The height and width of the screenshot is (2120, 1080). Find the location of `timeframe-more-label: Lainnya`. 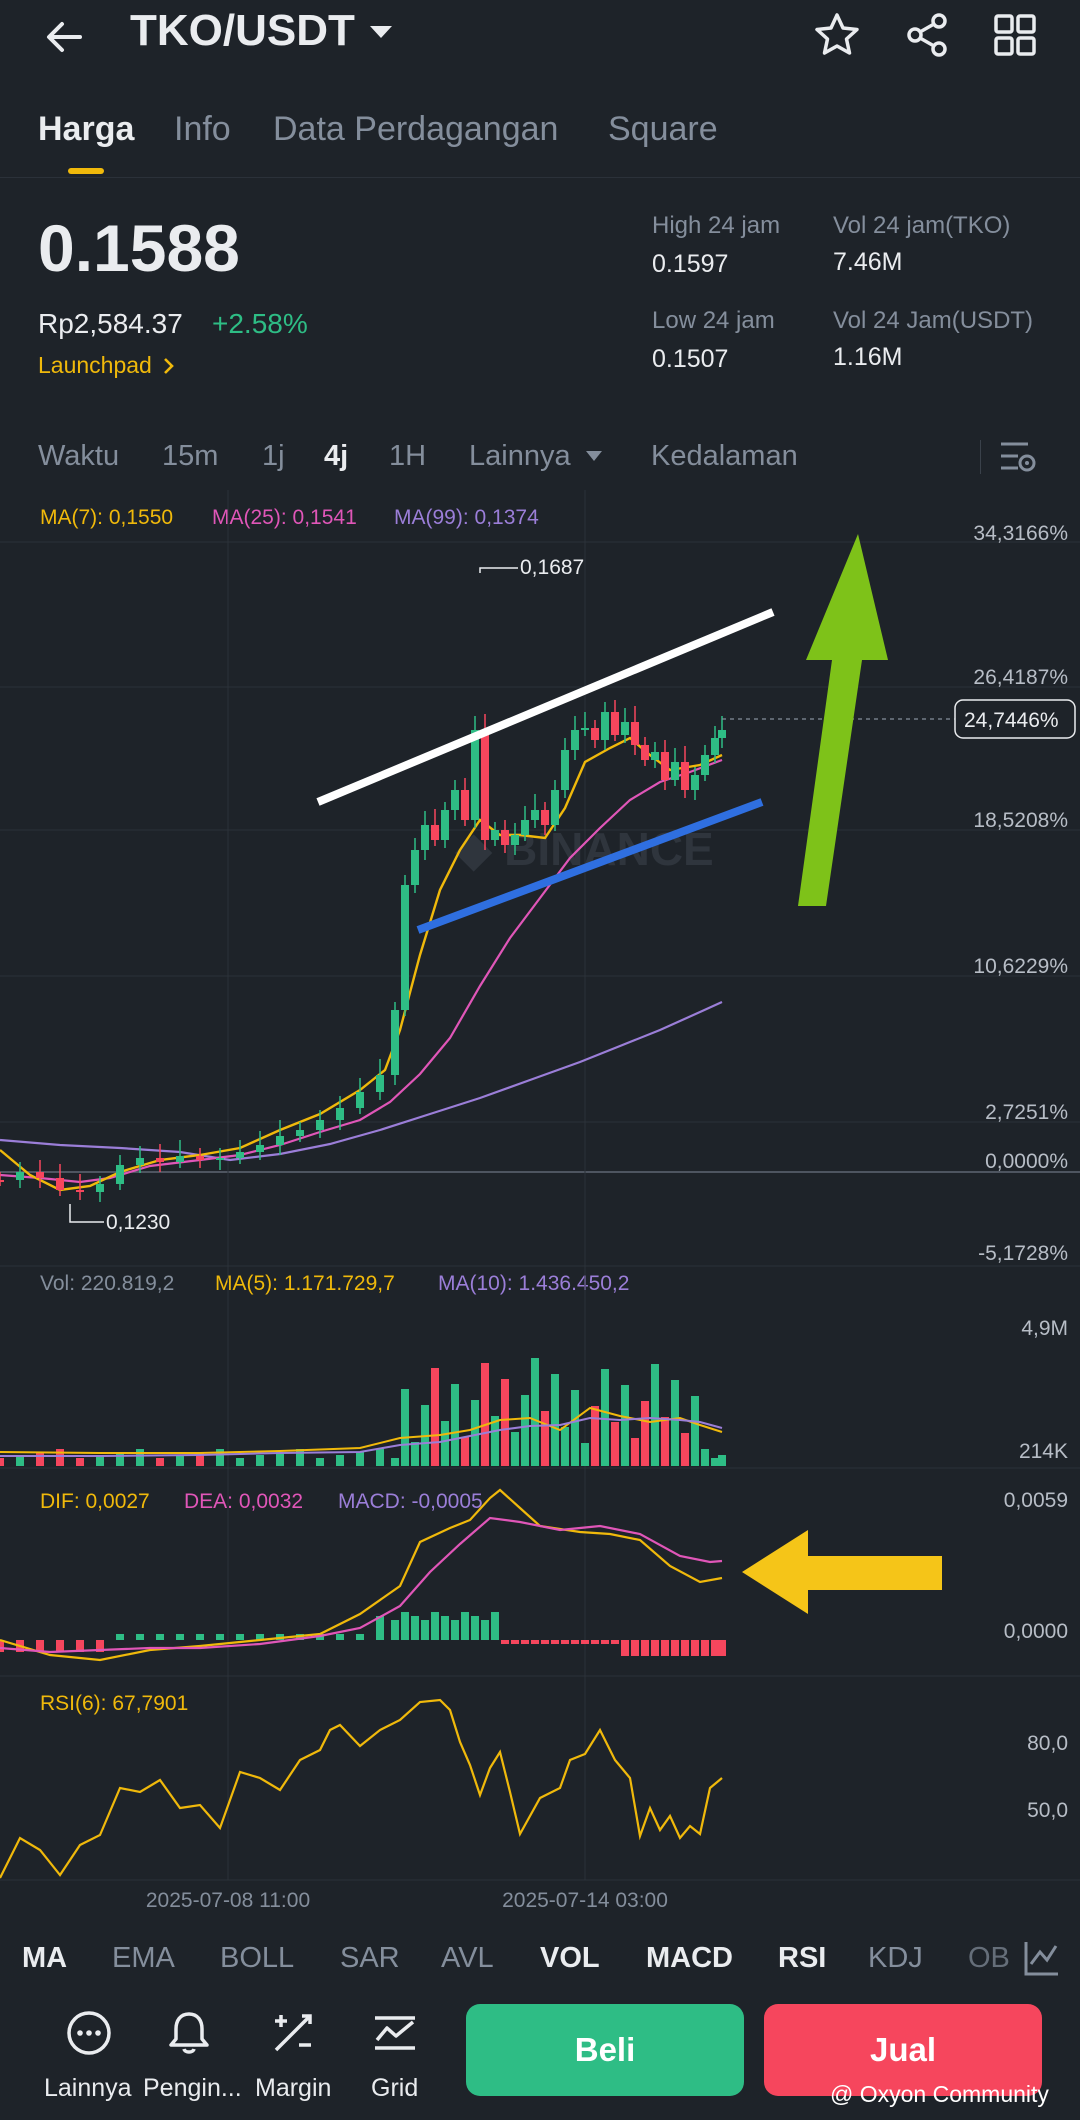

timeframe-more-label: Lainnya is located at coordinates (520, 456).